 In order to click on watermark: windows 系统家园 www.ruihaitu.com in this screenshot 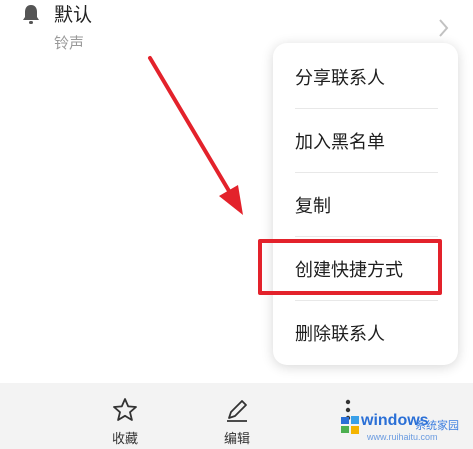, I will do `click(403, 427)`.